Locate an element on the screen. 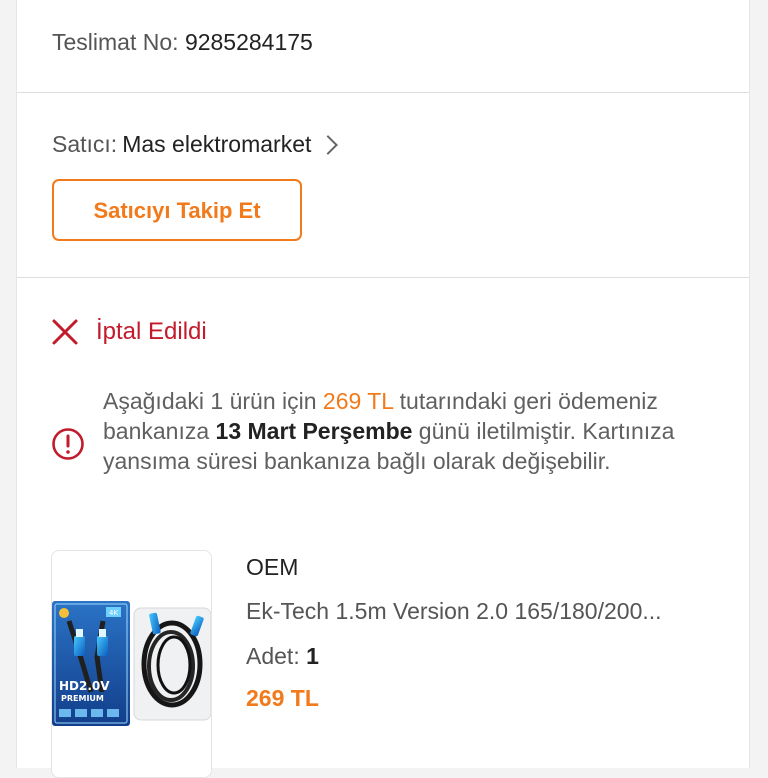 The width and height of the screenshot is (768, 778). box-text-2: PREMIUM is located at coordinates (82, 698).